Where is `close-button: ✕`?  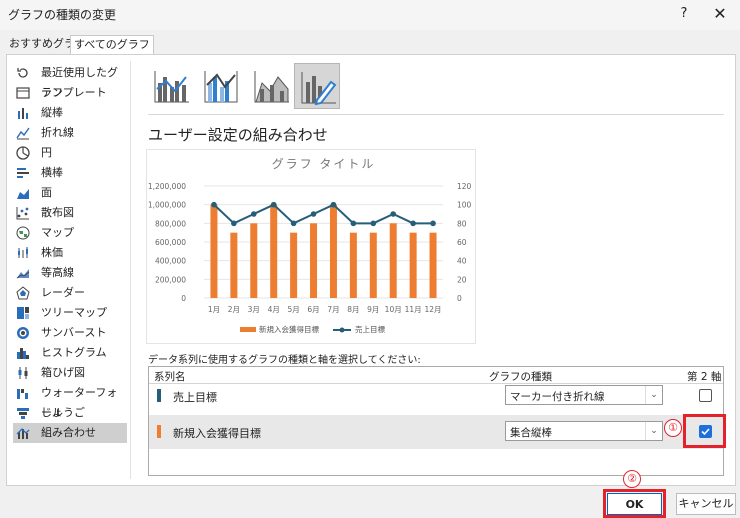
close-button: ✕ is located at coordinates (720, 14).